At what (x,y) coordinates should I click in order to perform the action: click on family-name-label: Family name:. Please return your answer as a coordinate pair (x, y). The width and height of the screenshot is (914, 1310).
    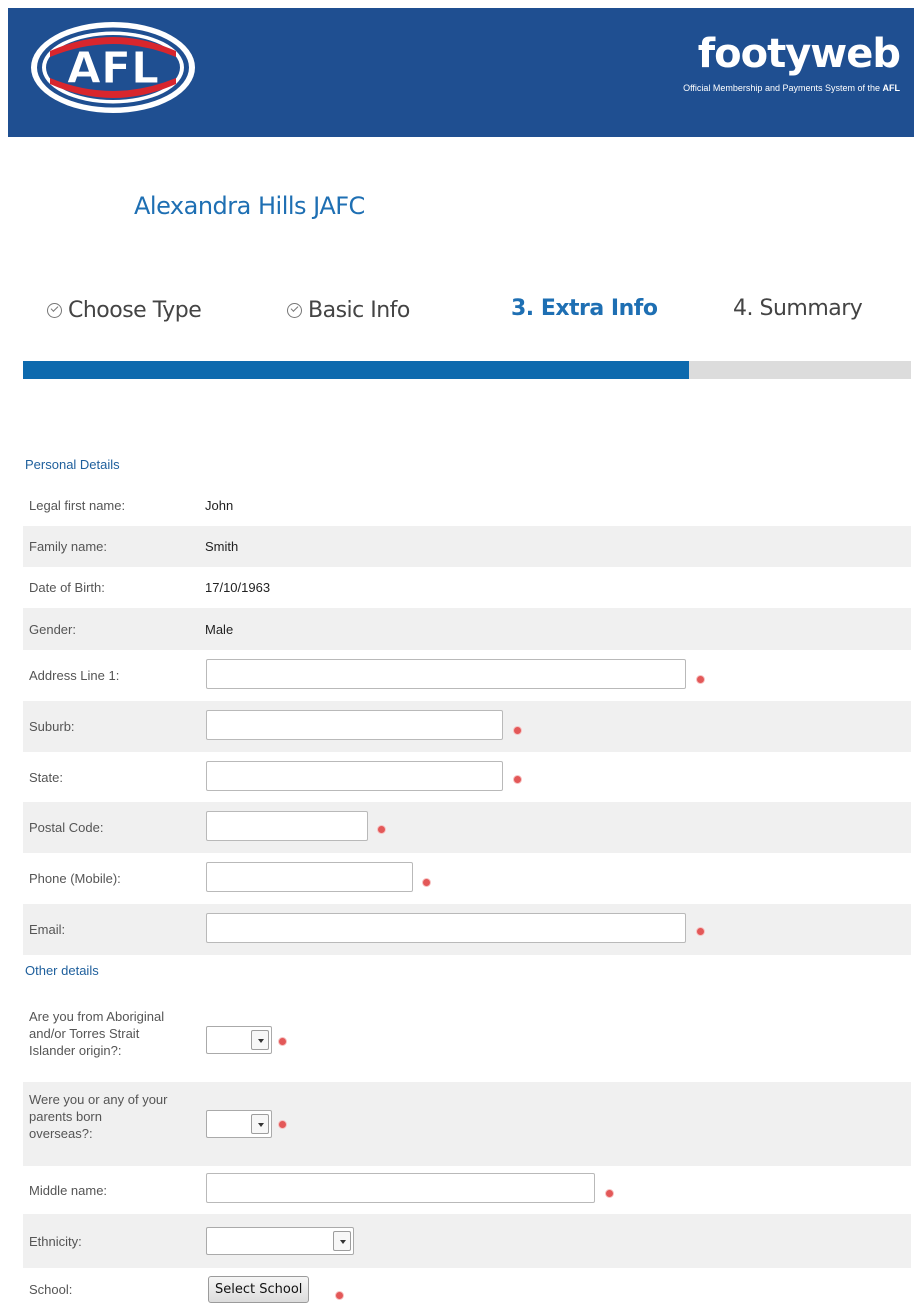
    Looking at the image, I should click on (68, 546).